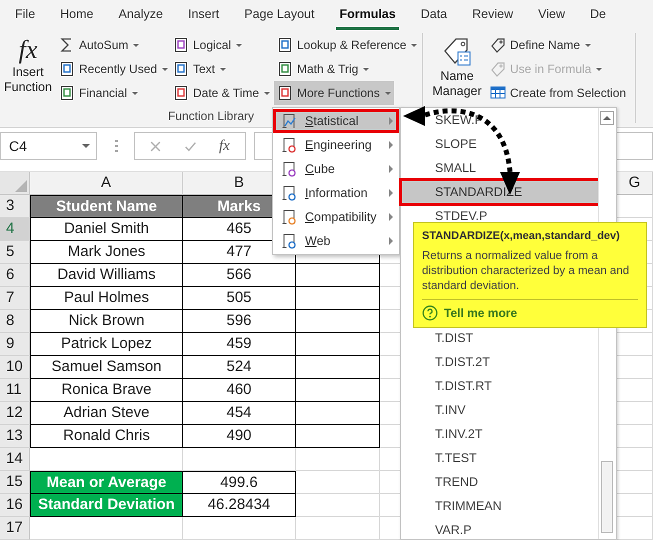 This screenshot has height=540, width=653. I want to click on row-header: 10, so click(15, 367).